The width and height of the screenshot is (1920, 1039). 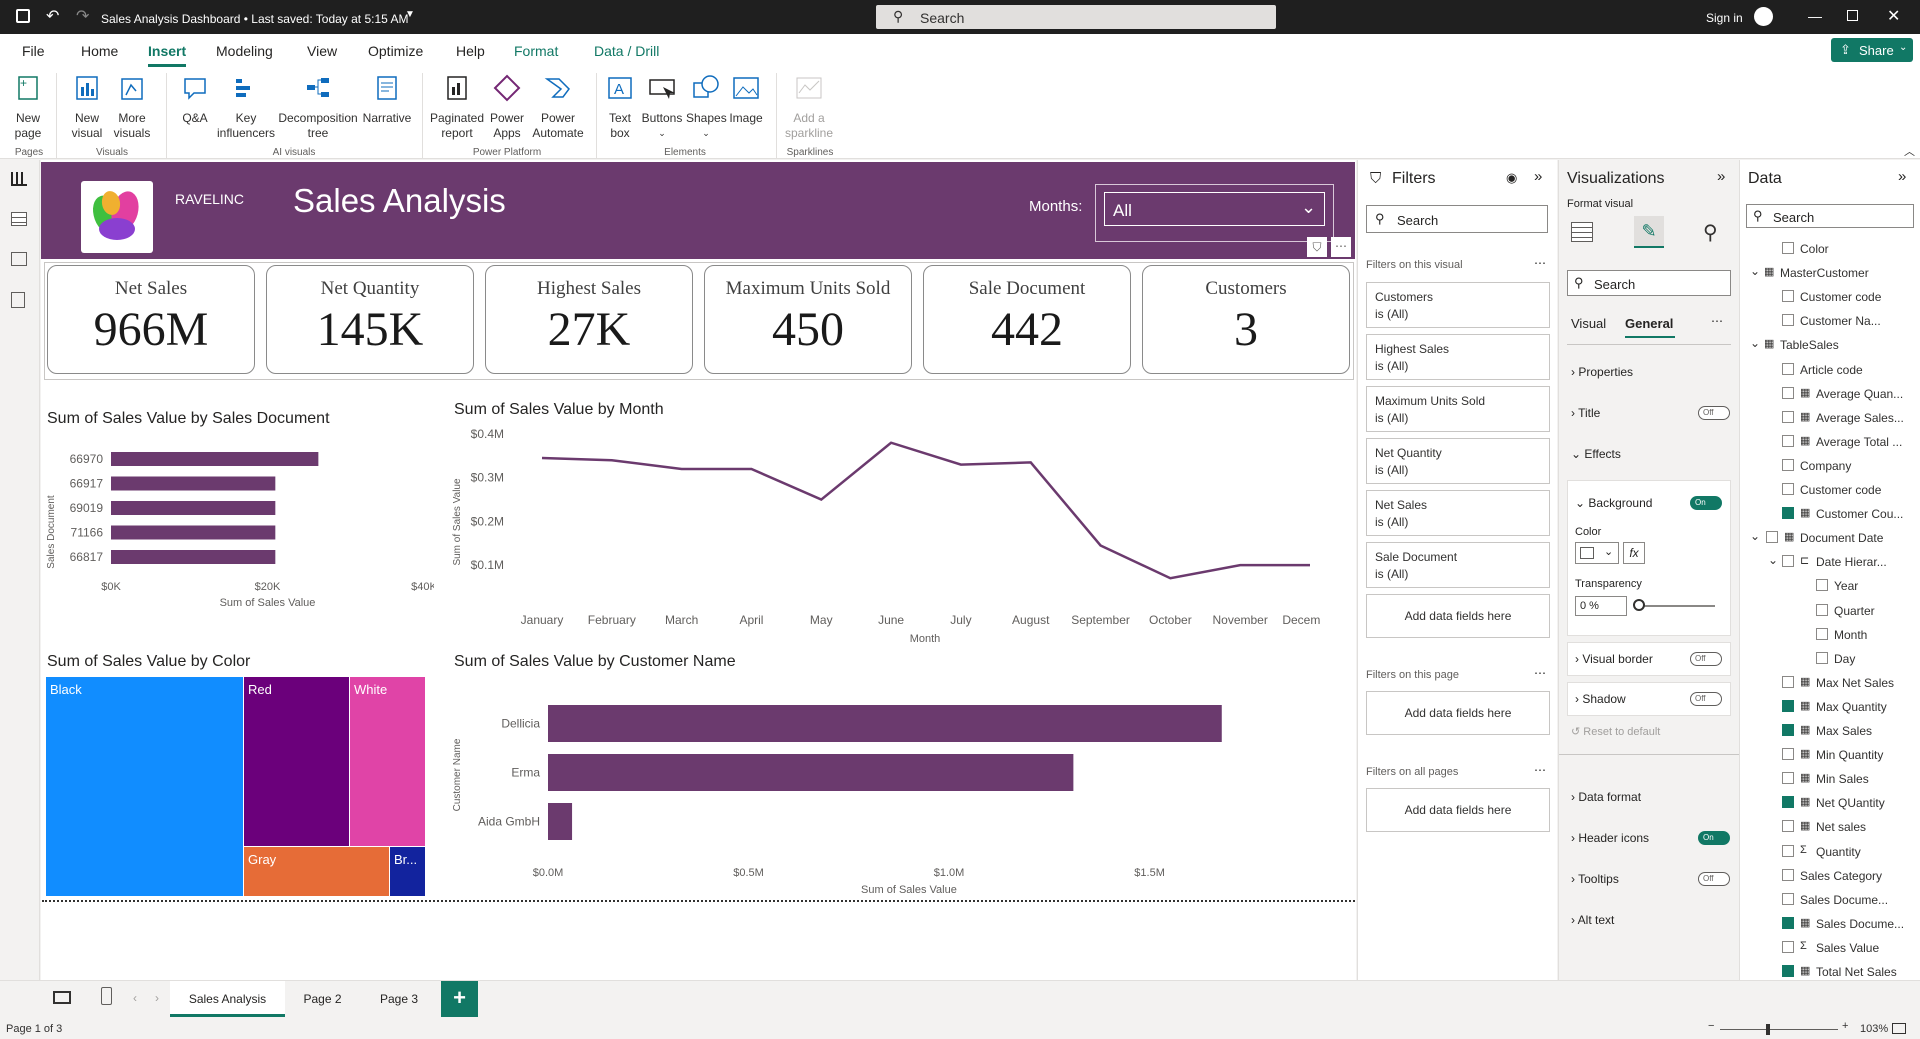 What do you see at coordinates (626, 51) in the screenshot?
I see `tab-data-drill: Data / Drill` at bounding box center [626, 51].